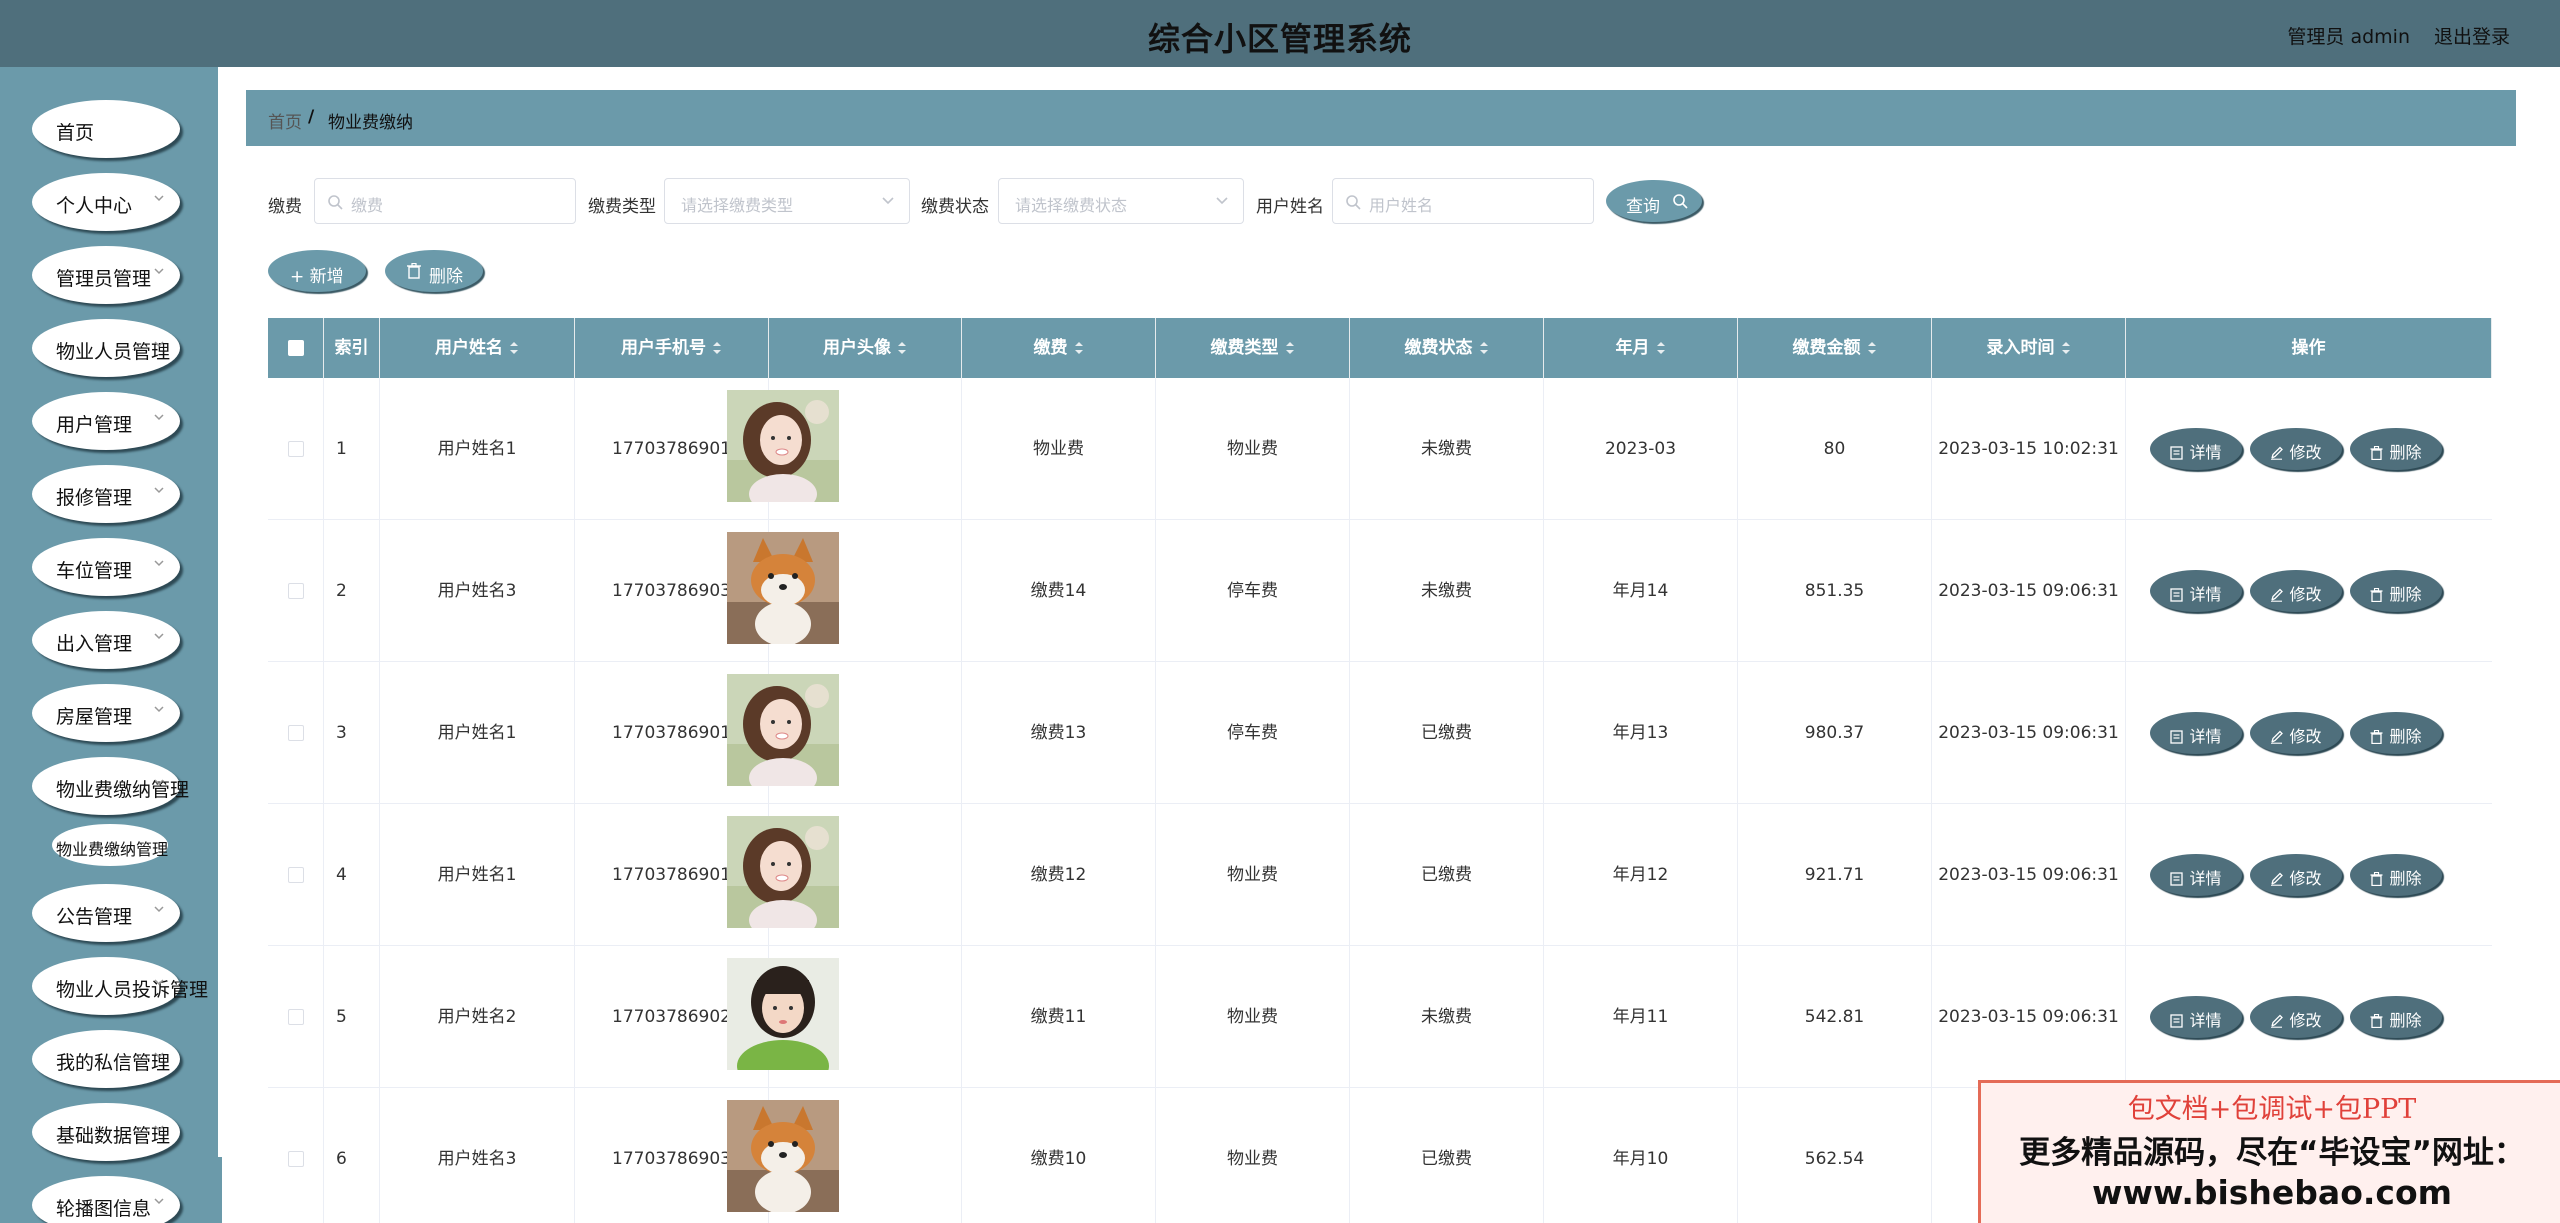  What do you see at coordinates (1654, 201) in the screenshot?
I see `query-button: 查询` at bounding box center [1654, 201].